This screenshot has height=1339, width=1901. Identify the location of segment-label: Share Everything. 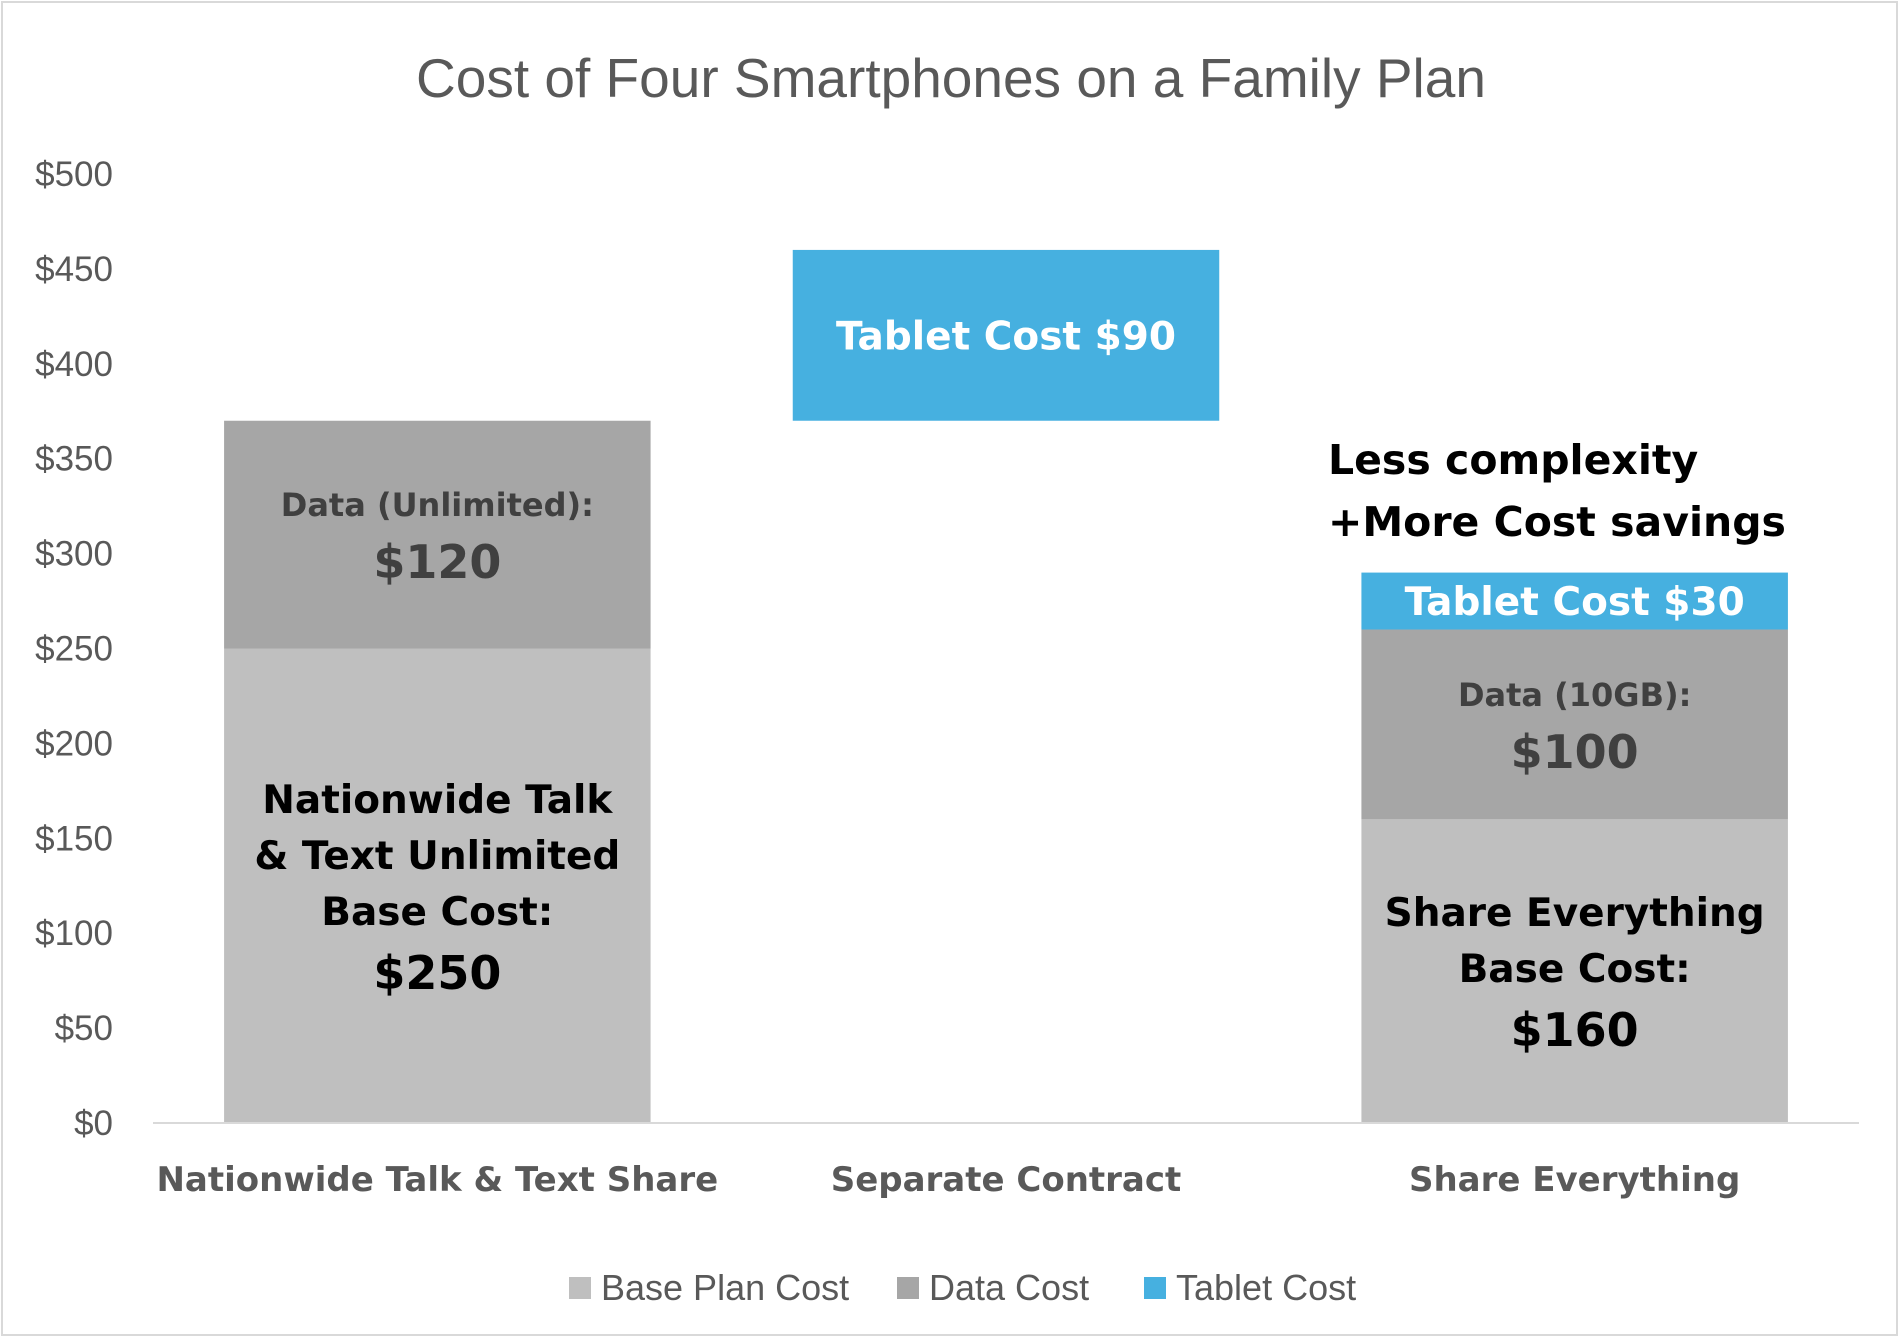
(1575, 913).